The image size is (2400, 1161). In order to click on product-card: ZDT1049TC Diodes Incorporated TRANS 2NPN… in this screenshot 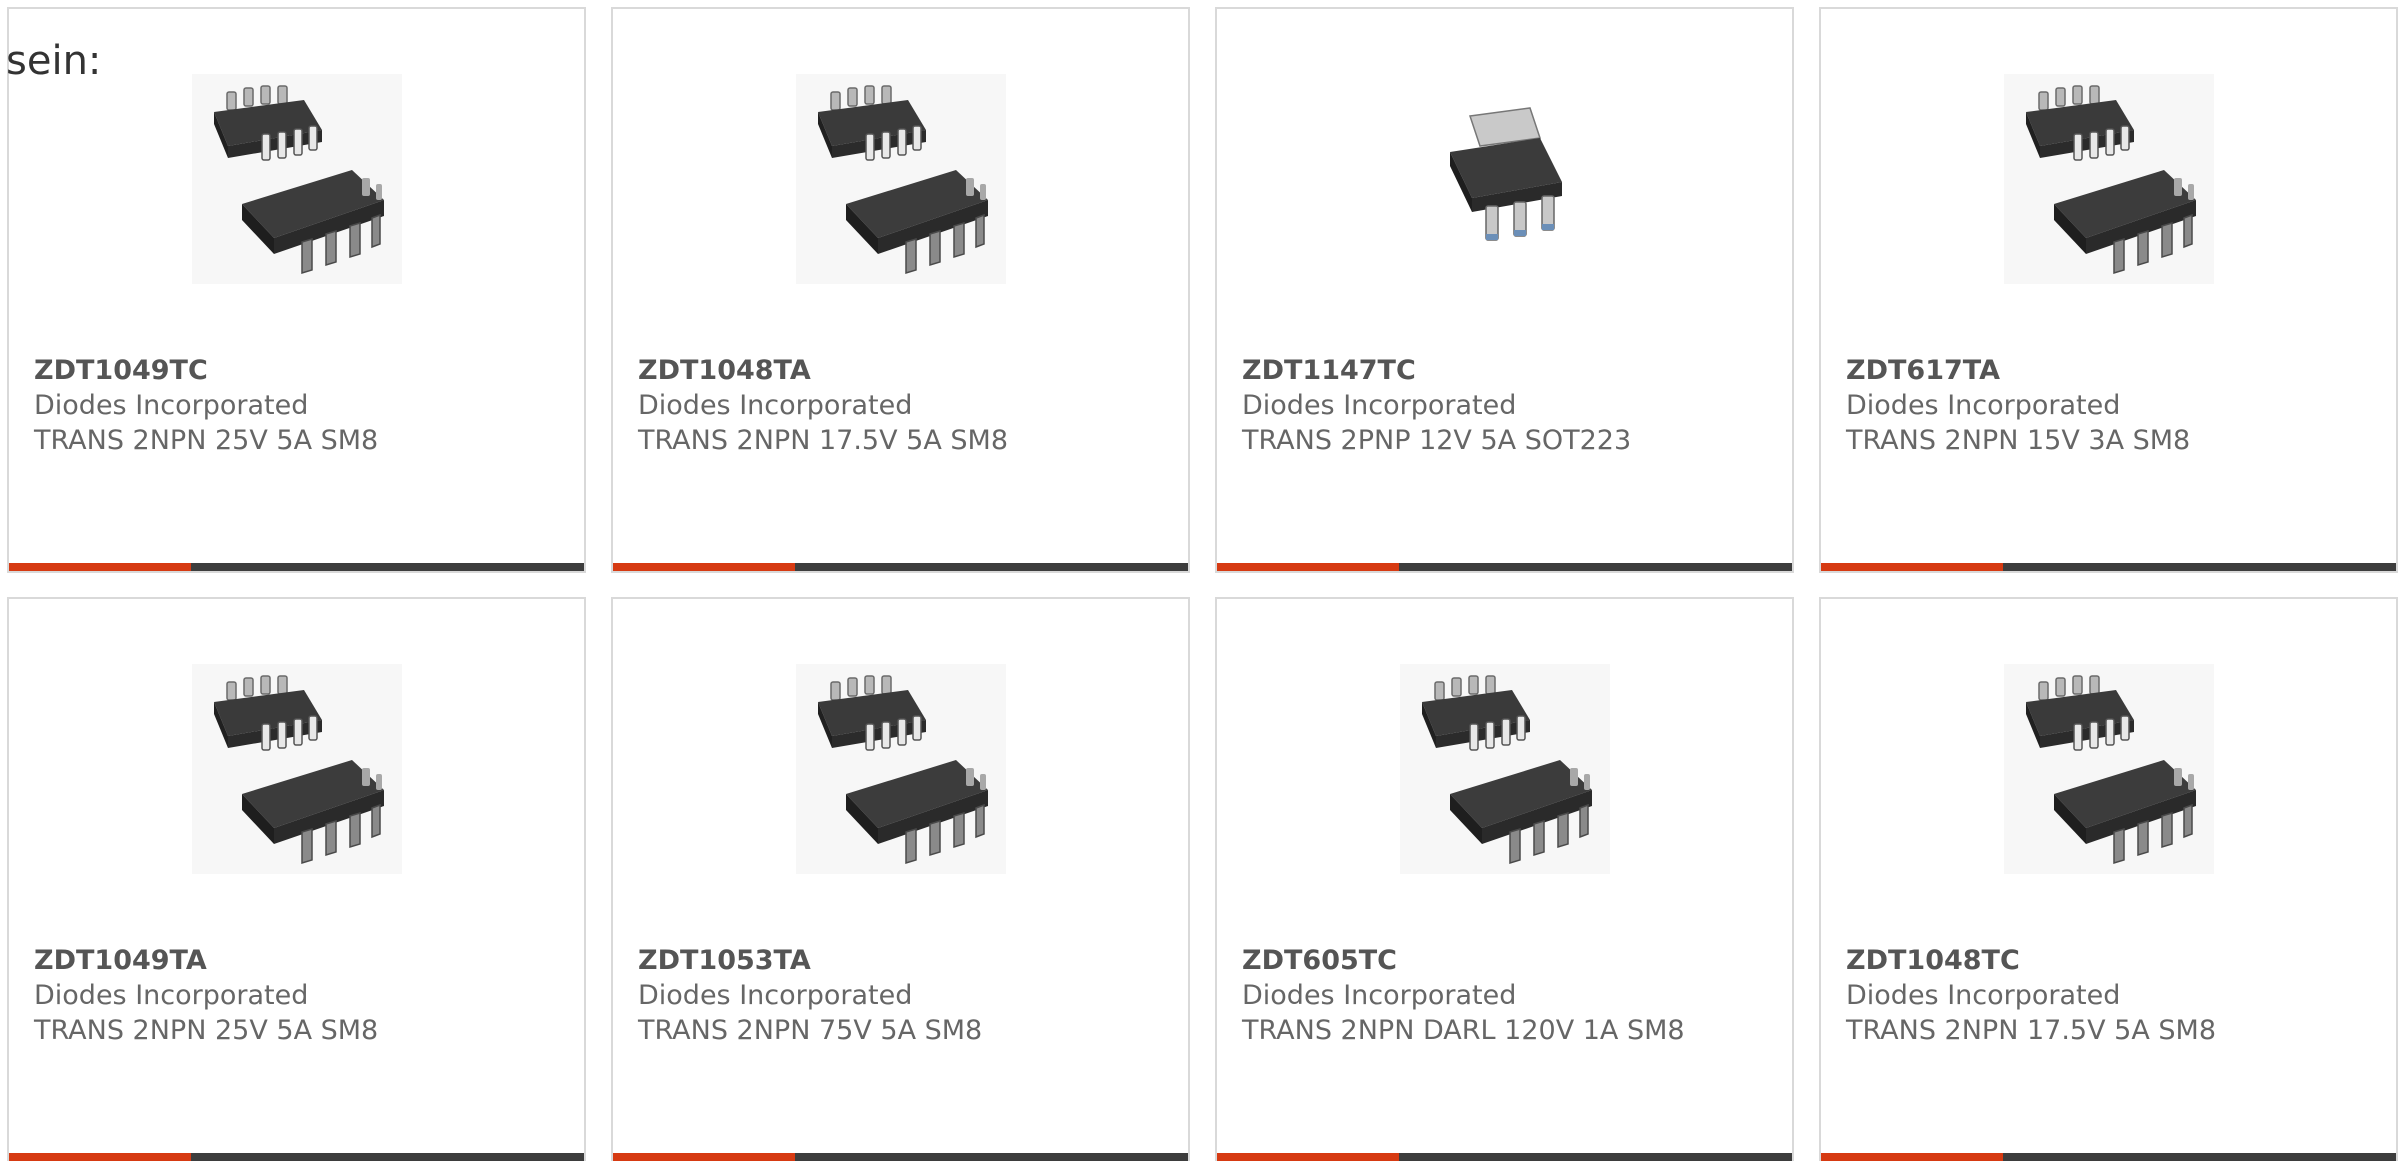, I will do `click(296, 290)`.